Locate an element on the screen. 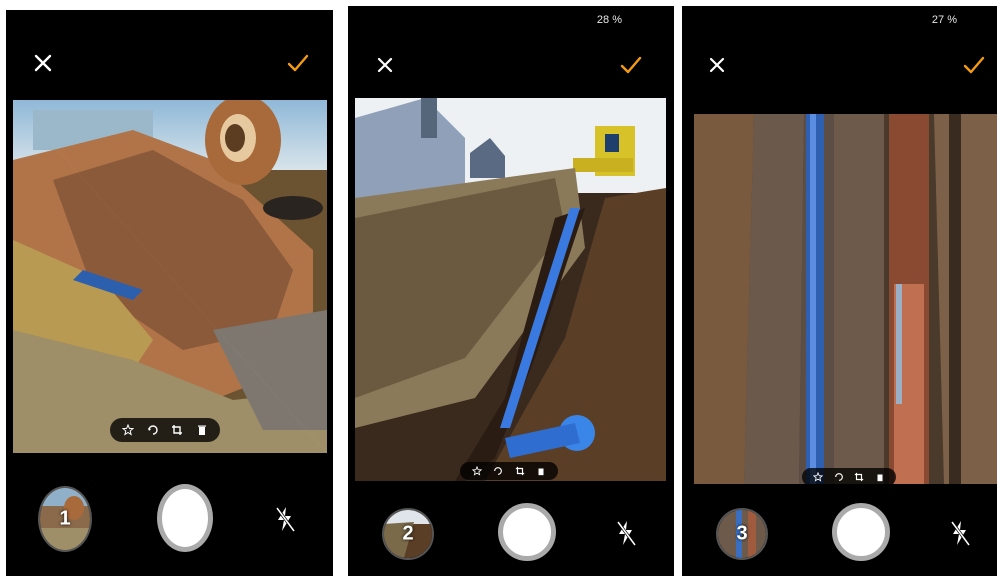 This screenshot has width=997, height=578. thumbnail-count: 2 is located at coordinates (408, 533).